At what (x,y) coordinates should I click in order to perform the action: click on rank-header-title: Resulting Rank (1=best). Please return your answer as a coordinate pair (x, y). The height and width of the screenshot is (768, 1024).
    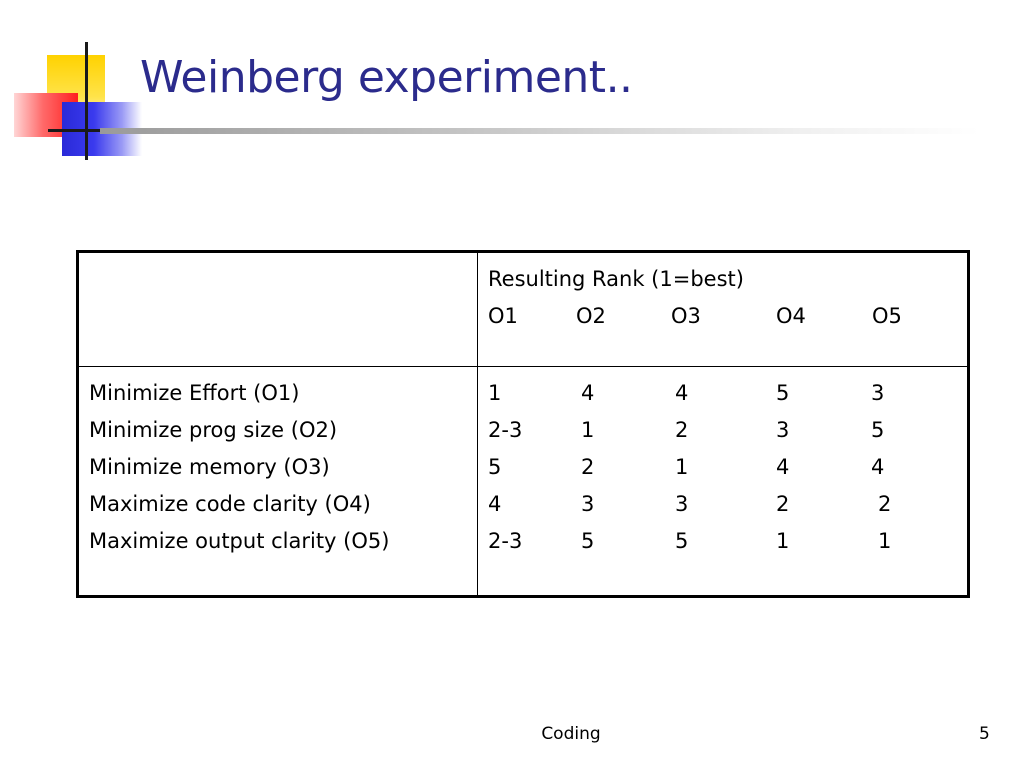
    Looking at the image, I should click on (616, 279).